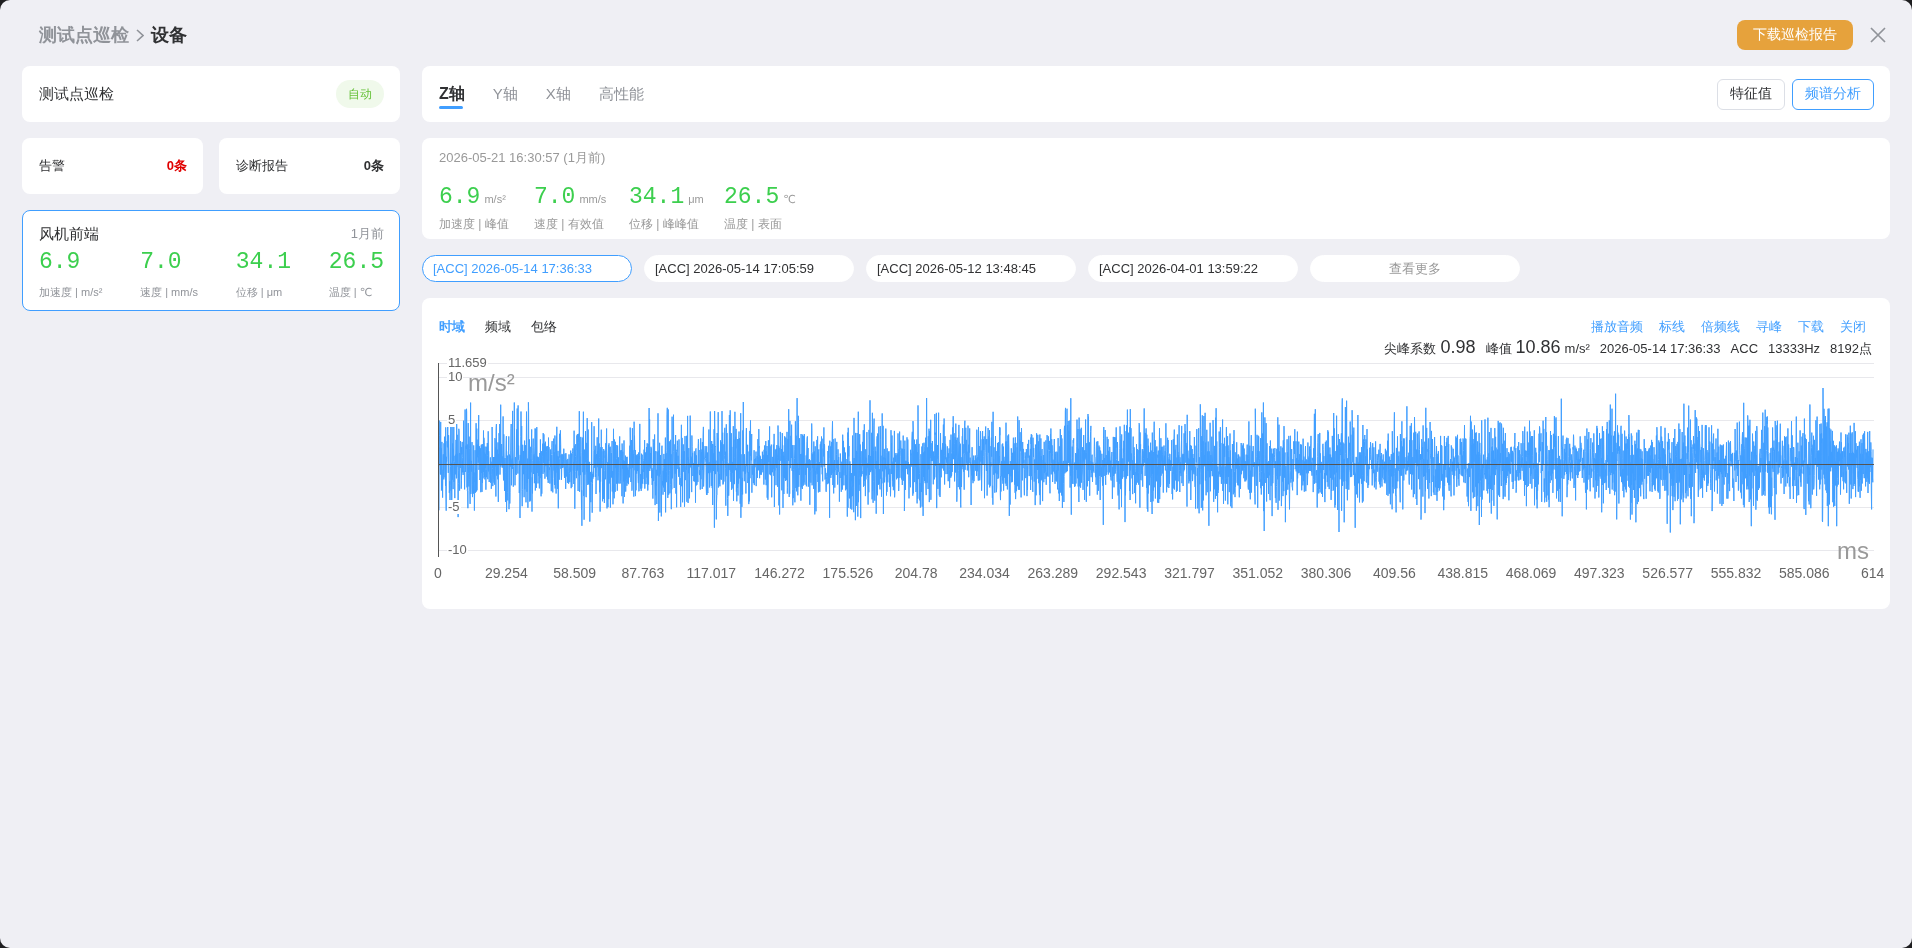 The height and width of the screenshot is (948, 1912). What do you see at coordinates (1577, 349) in the screenshot?
I see `stat-unit: m/s²` at bounding box center [1577, 349].